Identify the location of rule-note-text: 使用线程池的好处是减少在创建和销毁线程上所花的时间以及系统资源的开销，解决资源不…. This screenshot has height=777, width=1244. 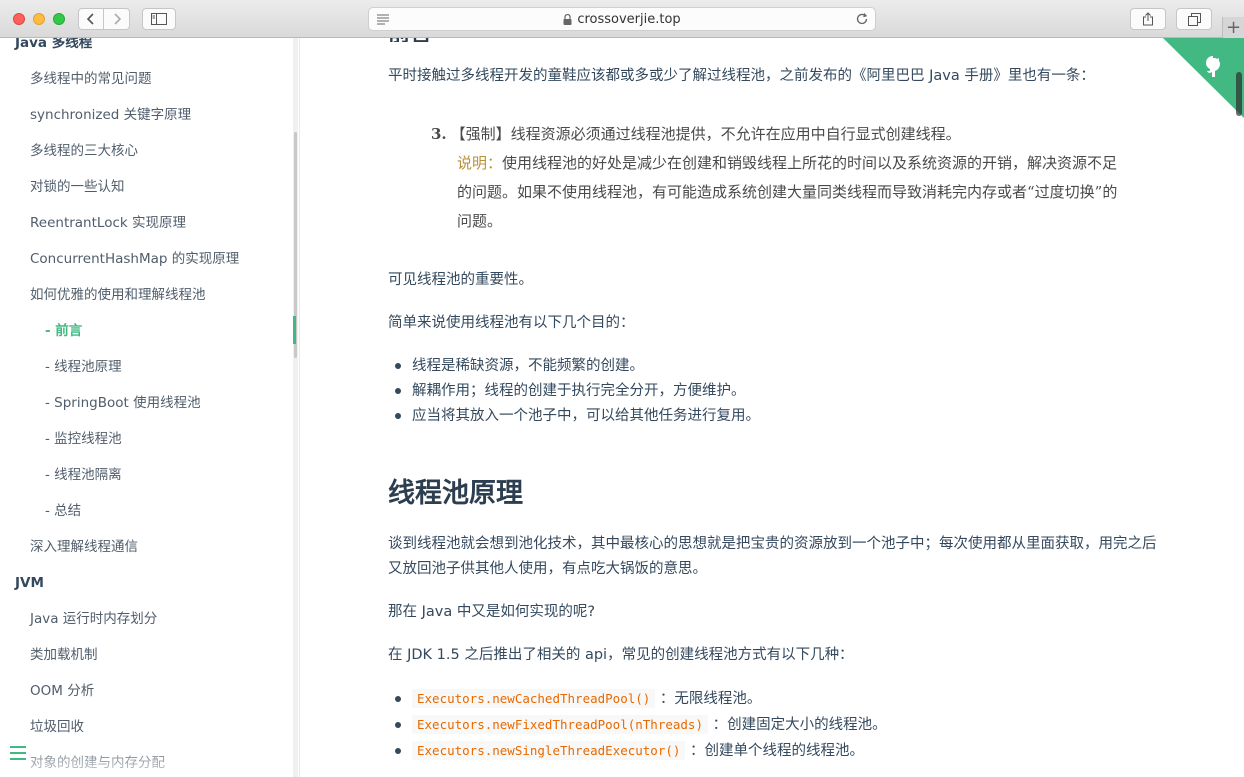
(787, 192).